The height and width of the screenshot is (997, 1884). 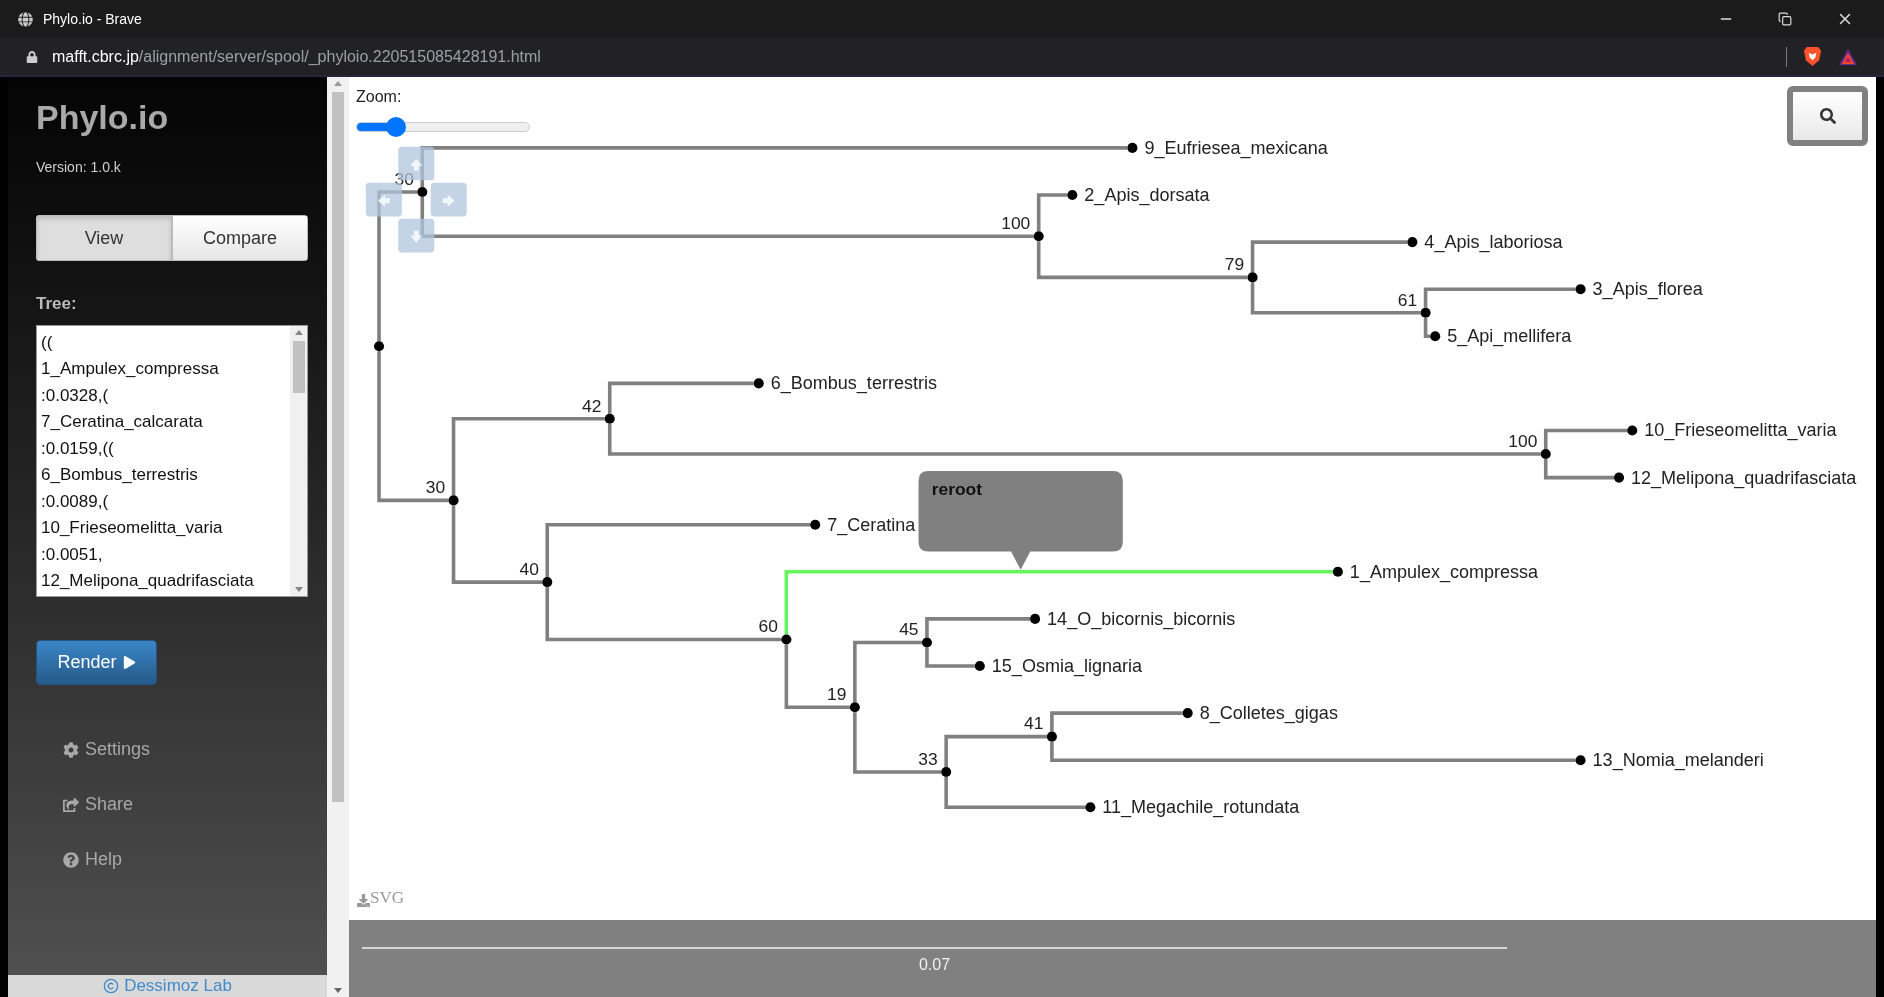 What do you see at coordinates (96, 662) in the screenshot?
I see `render-button: Render` at bounding box center [96, 662].